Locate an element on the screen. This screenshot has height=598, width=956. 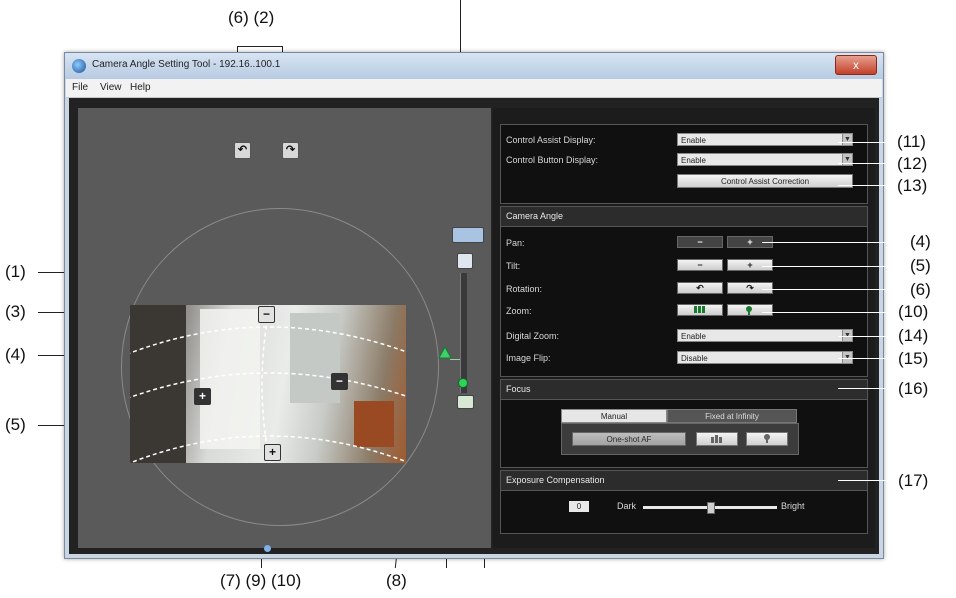
camera-app-icon is located at coordinates (79, 66).